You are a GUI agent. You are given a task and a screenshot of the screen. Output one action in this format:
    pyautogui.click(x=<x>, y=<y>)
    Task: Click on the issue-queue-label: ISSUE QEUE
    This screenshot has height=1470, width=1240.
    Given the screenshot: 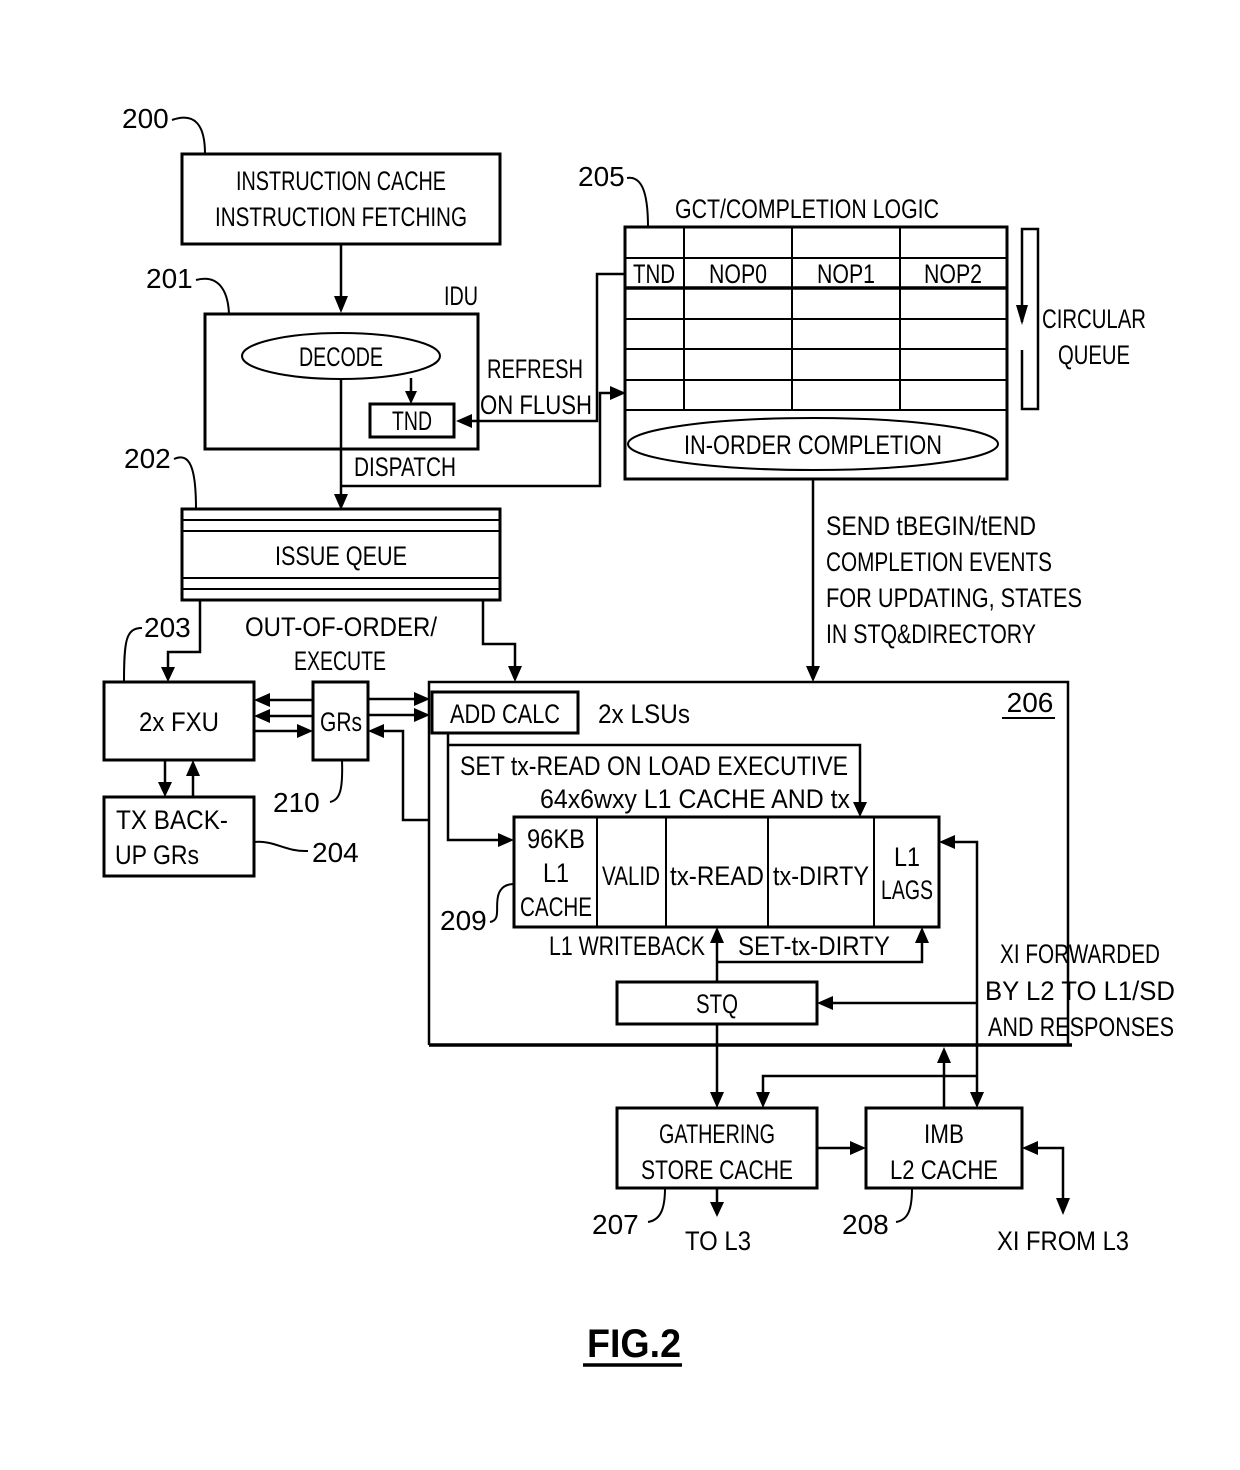 What is the action you would take?
    pyautogui.click(x=341, y=556)
    